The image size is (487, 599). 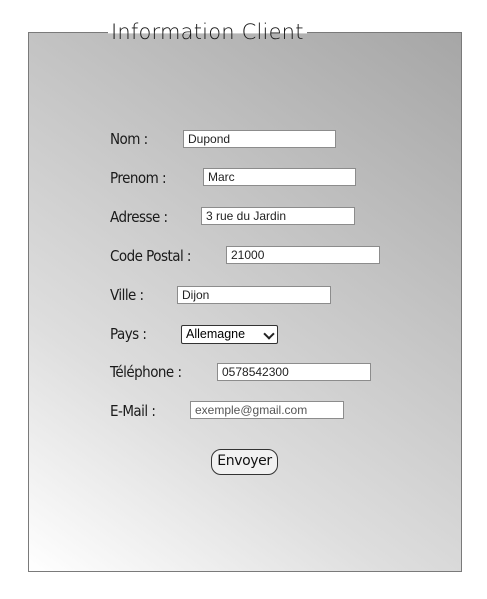 What do you see at coordinates (244, 462) in the screenshot?
I see `envoyer-button: Envoyer` at bounding box center [244, 462].